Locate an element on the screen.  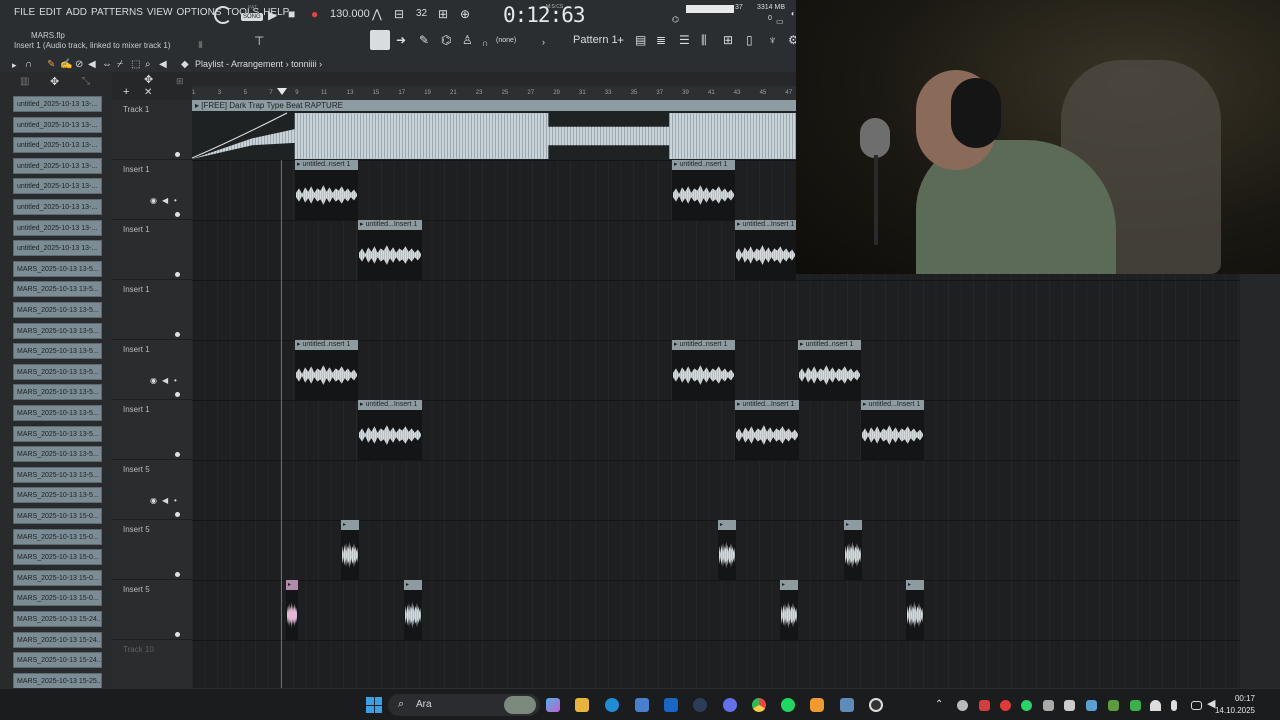
mute-tool-icon: ◀ is located at coordinates (92, 65).